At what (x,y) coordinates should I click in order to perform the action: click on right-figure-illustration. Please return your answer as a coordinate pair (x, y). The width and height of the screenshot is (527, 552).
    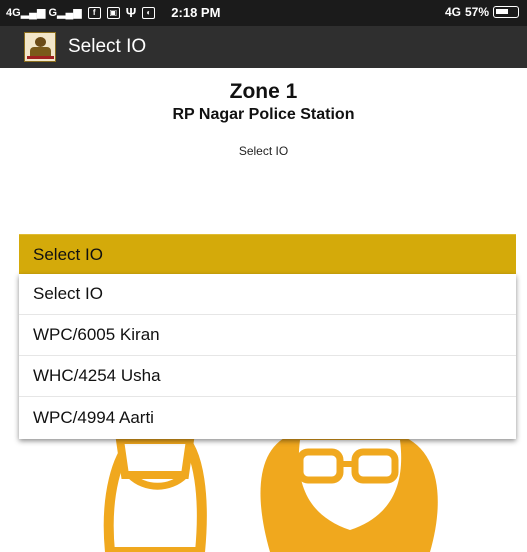
    Looking at the image, I should click on (349, 493).